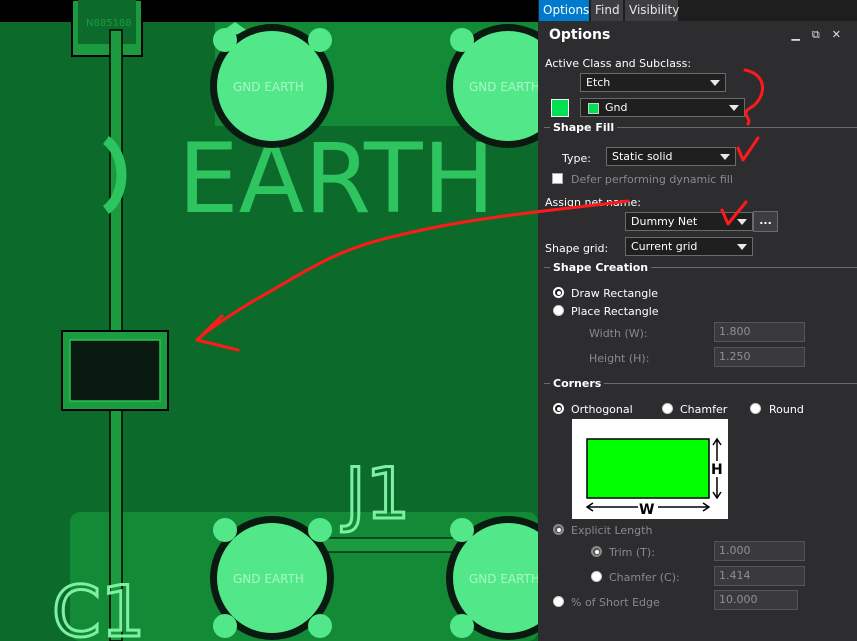  What do you see at coordinates (615, 293) in the screenshot?
I see `draw-rectangle-label: Draw Rectangle` at bounding box center [615, 293].